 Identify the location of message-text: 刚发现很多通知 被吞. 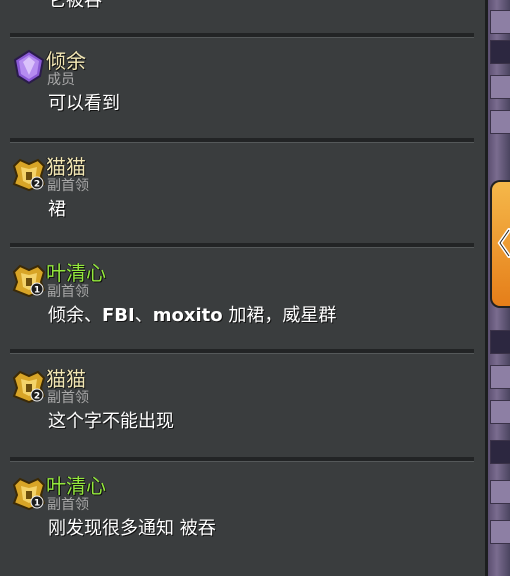
(132, 528).